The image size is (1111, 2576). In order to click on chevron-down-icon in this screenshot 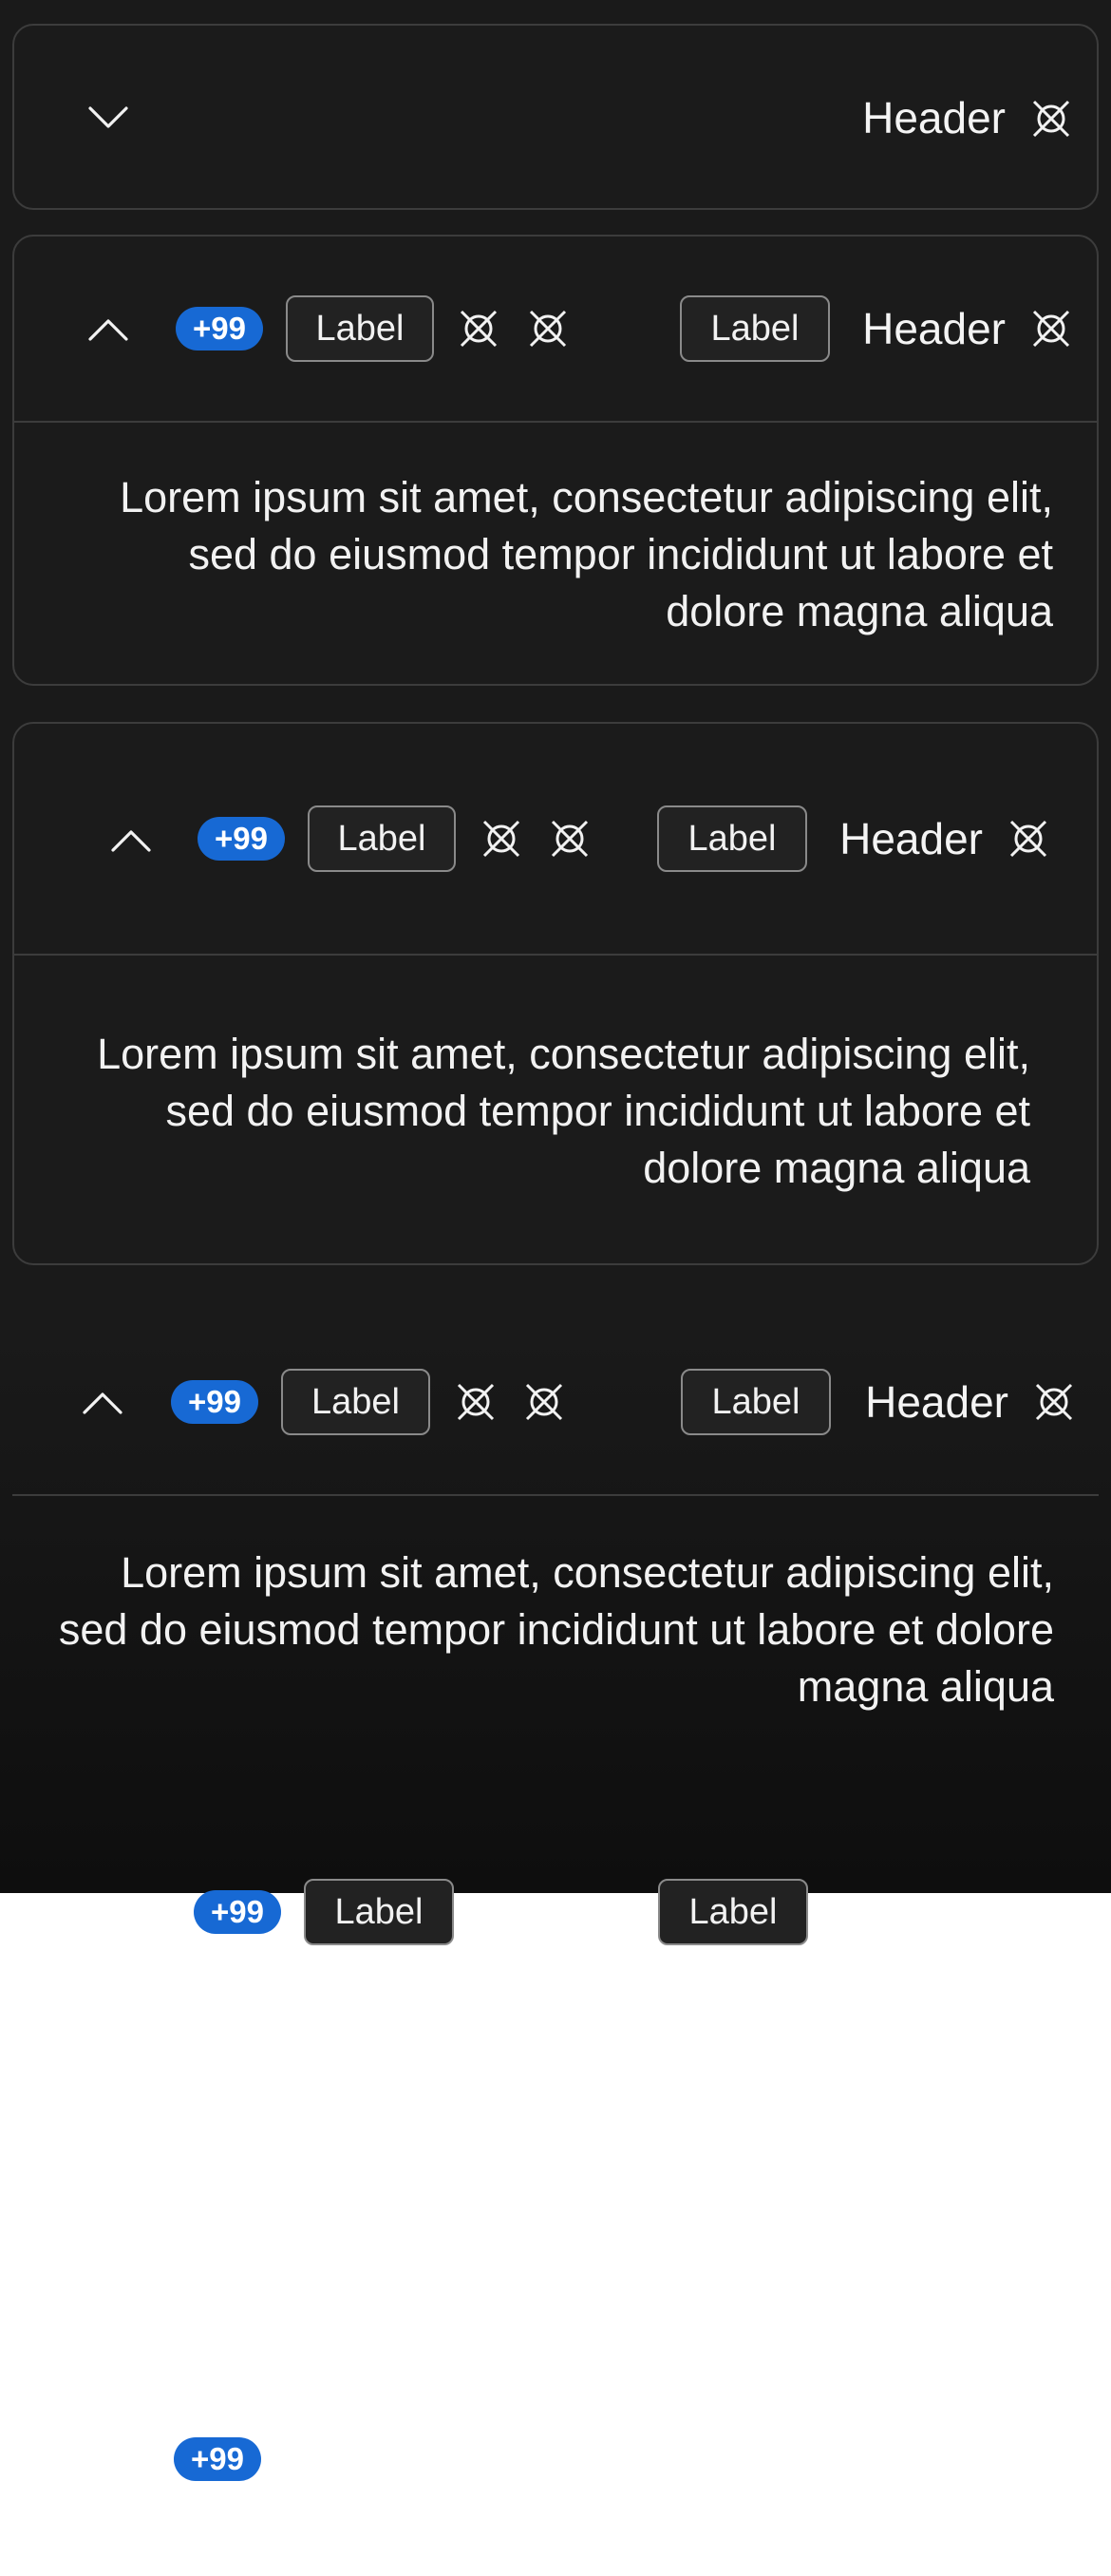, I will do `click(108, 117)`.